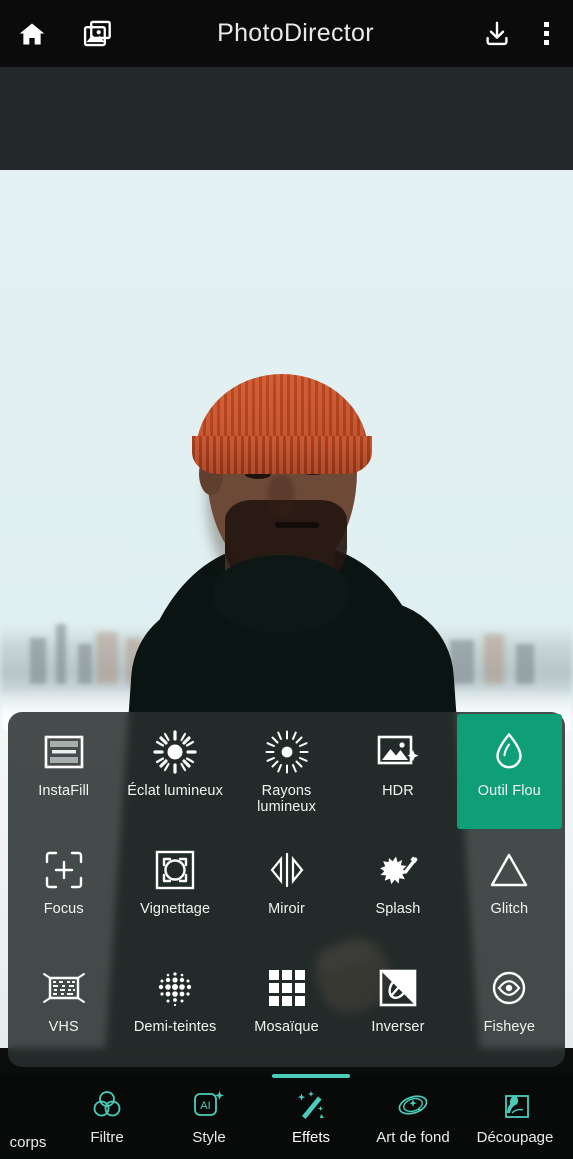 The height and width of the screenshot is (1159, 573). I want to click on more-dots, so click(546, 33).